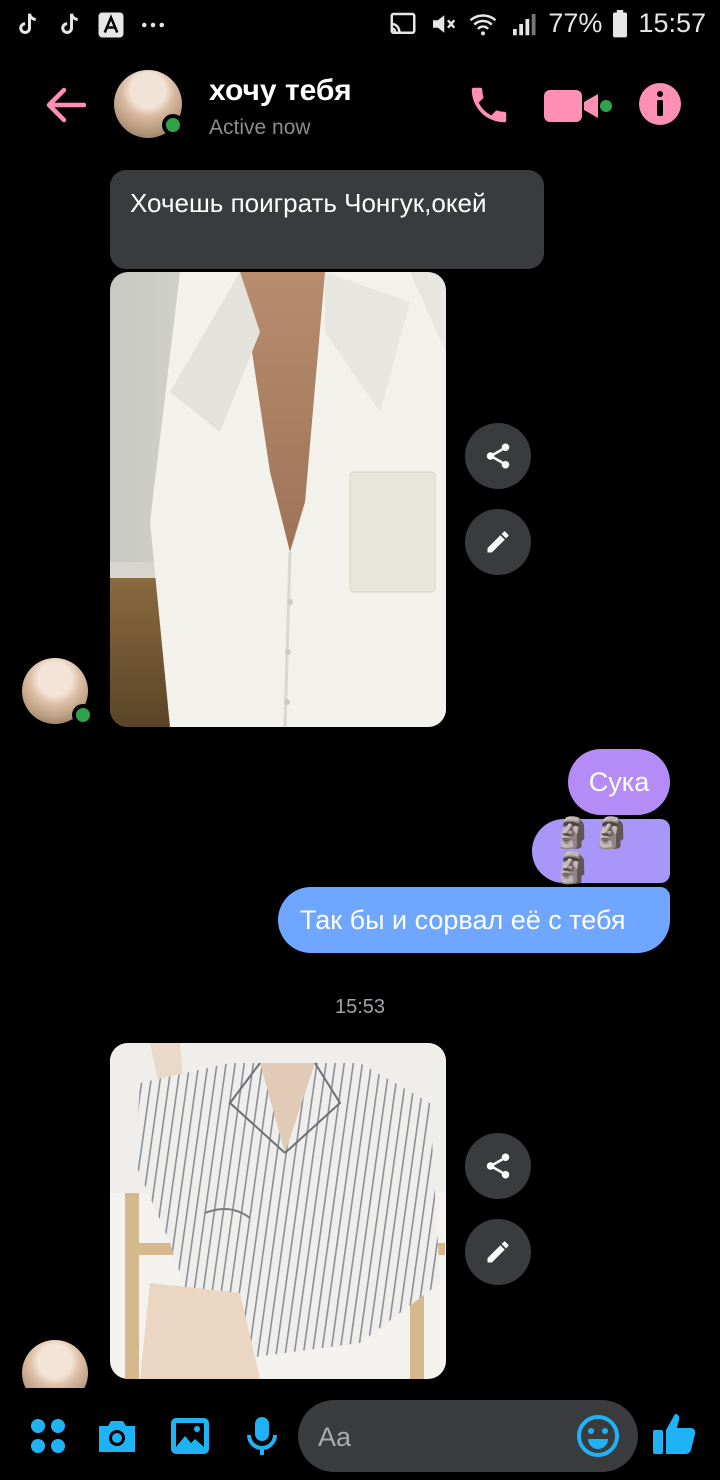  I want to click on wifi-icon, so click(483, 24).